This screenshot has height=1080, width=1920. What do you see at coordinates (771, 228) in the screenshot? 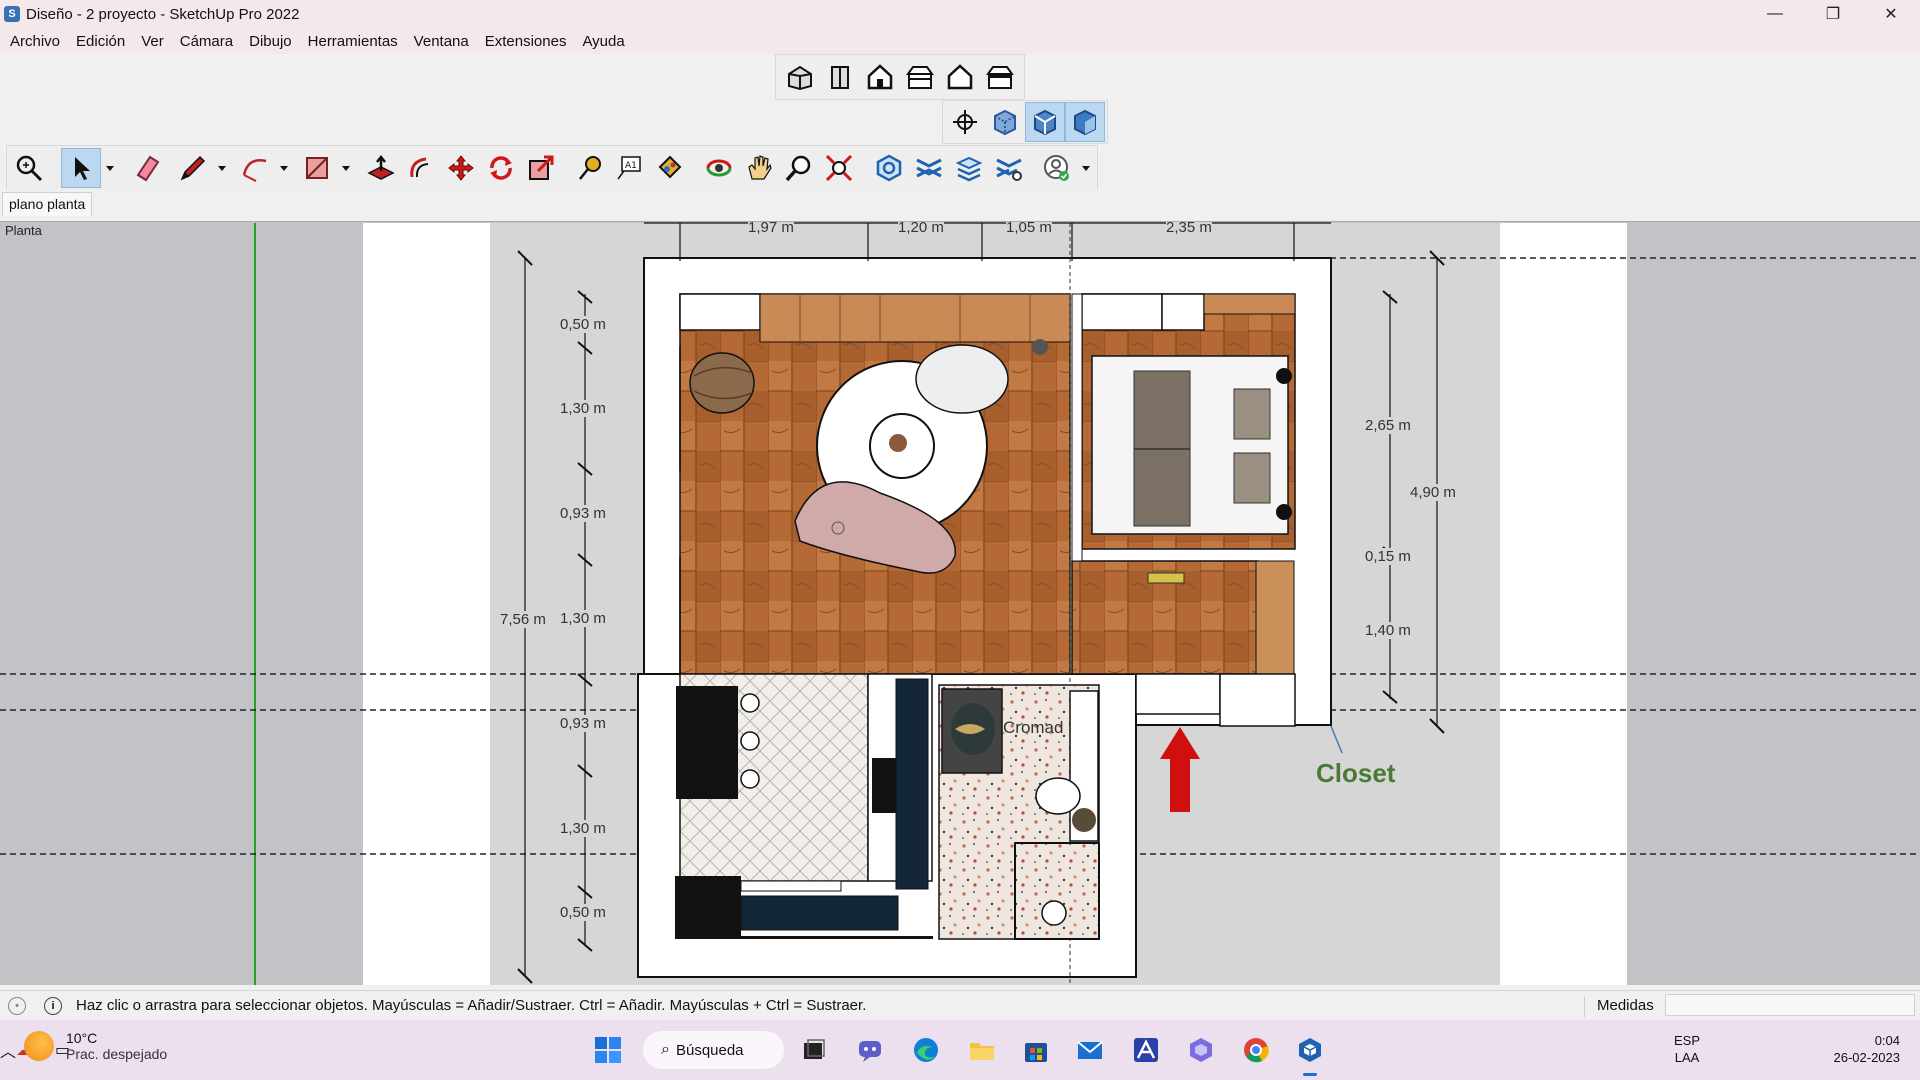
I see `dim-top-1: 1,97 m` at bounding box center [771, 228].